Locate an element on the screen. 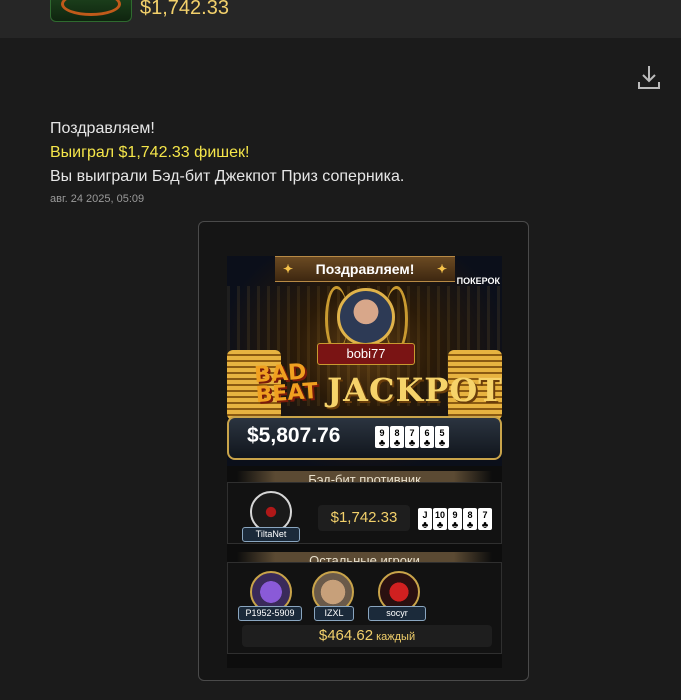 This screenshot has height=700, width=681. download-icon is located at coordinates (649, 78).